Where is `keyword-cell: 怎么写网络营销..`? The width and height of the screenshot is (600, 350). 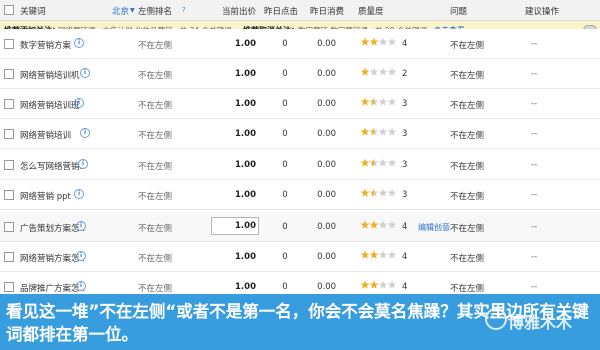 keyword-cell: 怎么写网络营销.. is located at coordinates (52, 166).